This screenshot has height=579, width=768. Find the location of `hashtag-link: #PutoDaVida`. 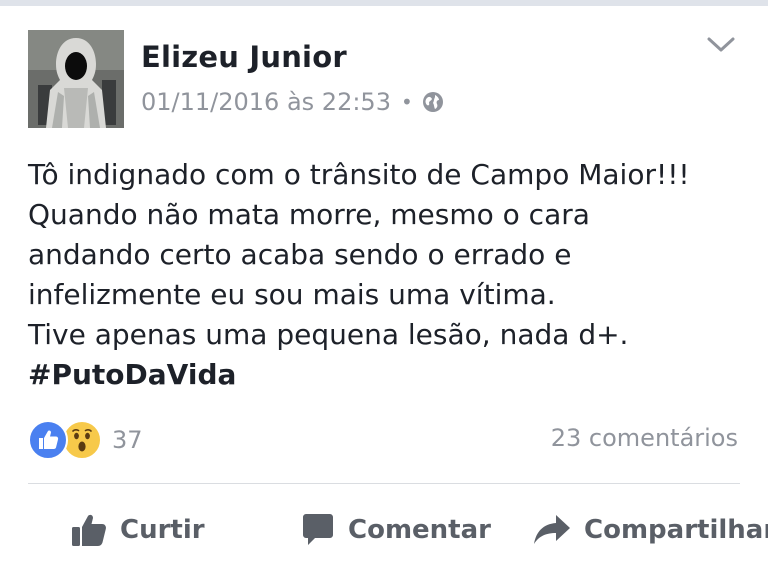

hashtag-link: #PutoDaVida is located at coordinates (393, 375).